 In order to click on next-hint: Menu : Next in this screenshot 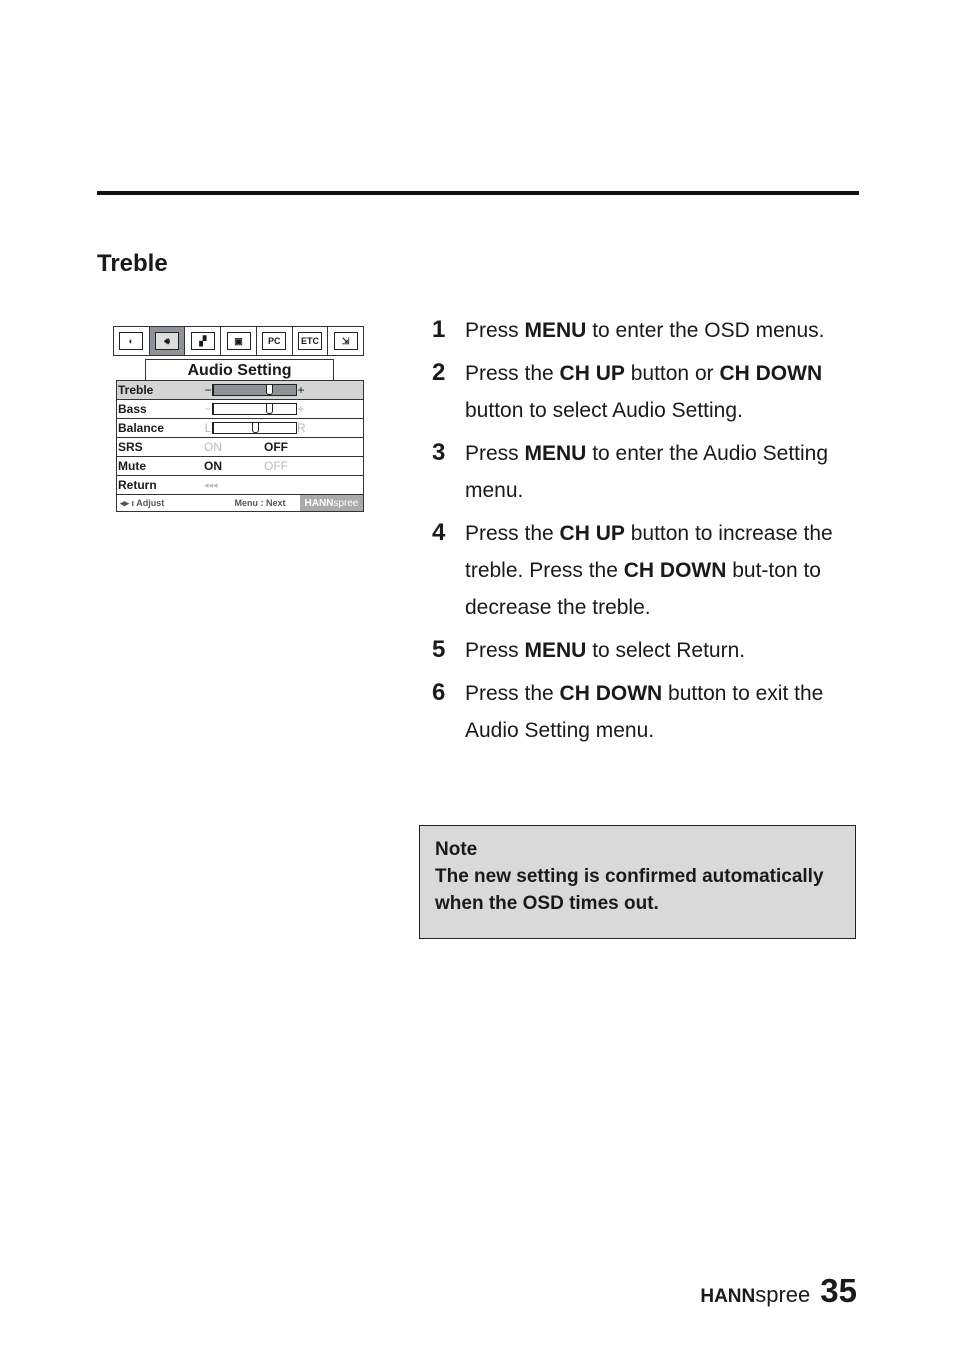, I will do `click(260, 503)`.